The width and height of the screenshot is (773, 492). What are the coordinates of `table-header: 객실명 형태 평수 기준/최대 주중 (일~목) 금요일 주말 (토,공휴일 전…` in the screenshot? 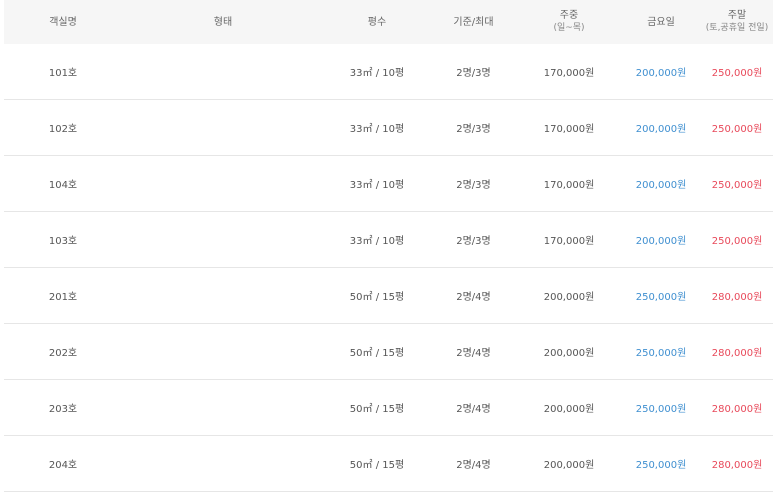 It's located at (388, 22).